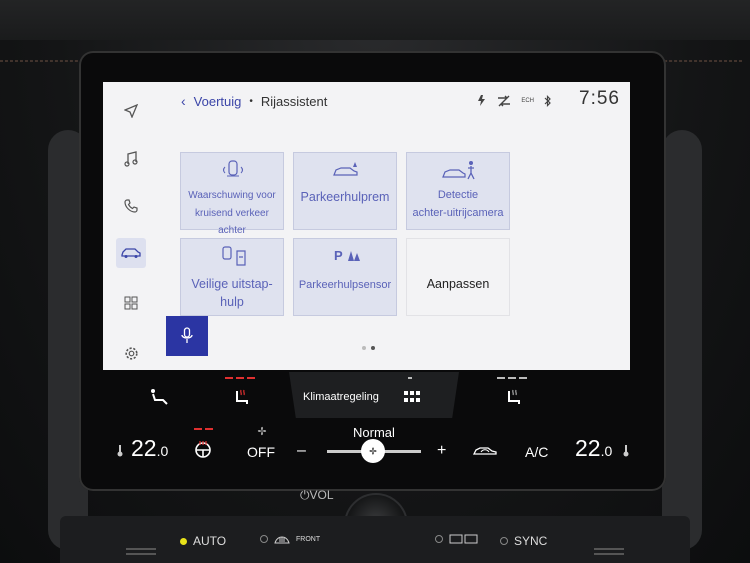 Image resolution: width=750 pixels, height=563 pixels. I want to click on back-button: ‹, so click(183, 101).